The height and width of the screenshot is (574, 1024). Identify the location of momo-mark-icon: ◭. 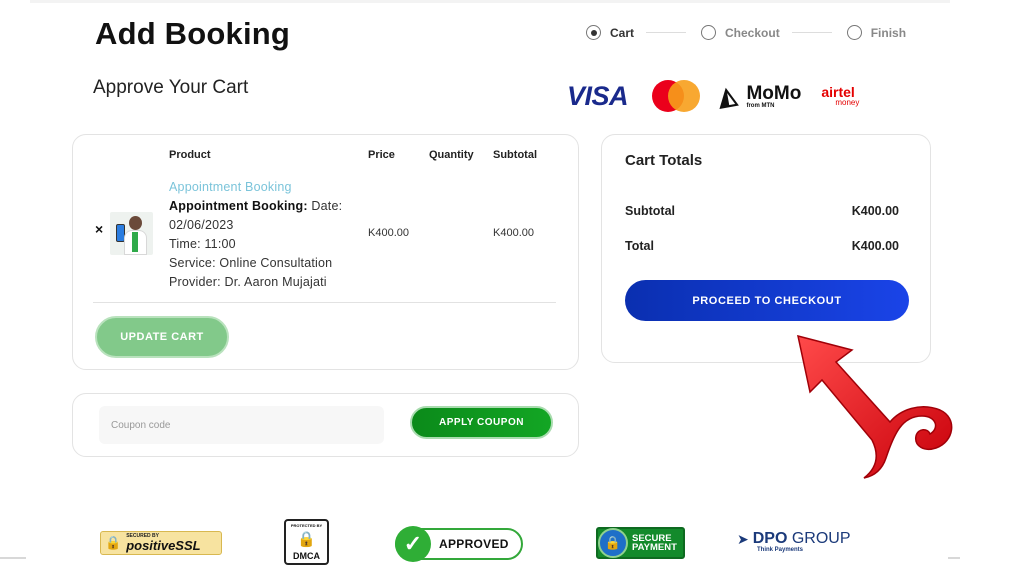
(727, 96).